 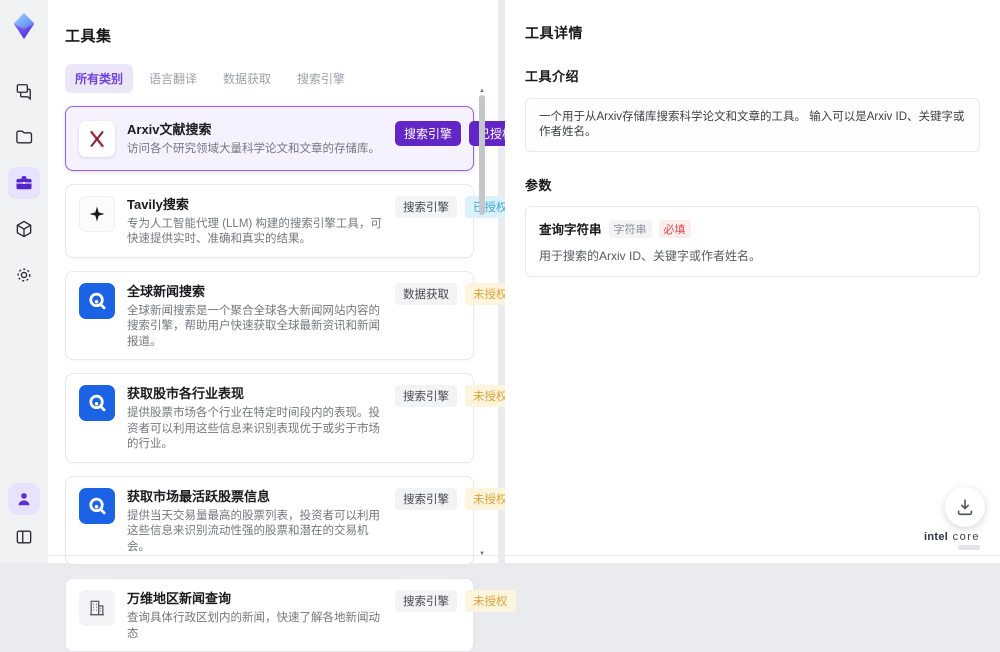 I want to click on scroll-down-arrow: ▼, so click(x=482, y=554).